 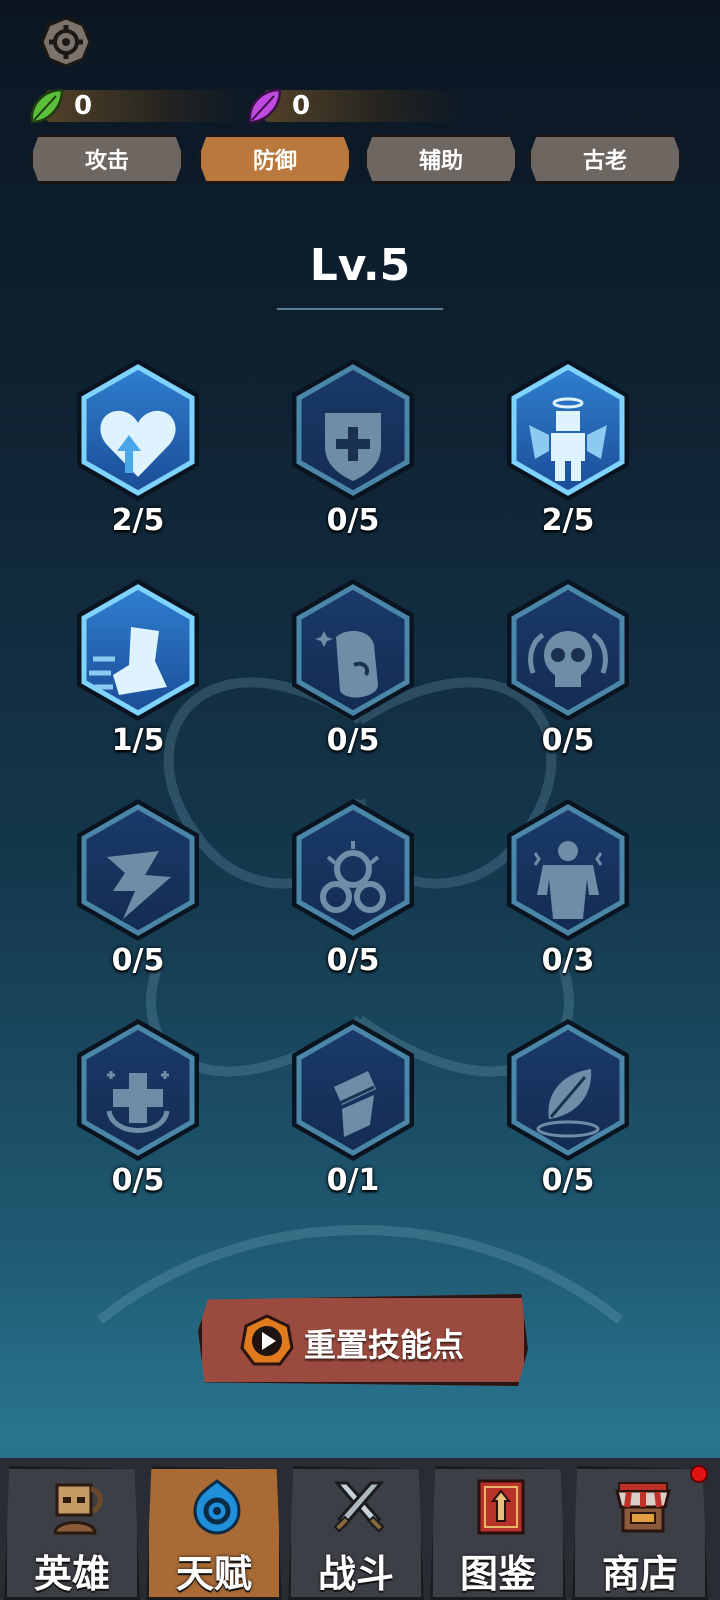 What do you see at coordinates (275, 159) in the screenshot?
I see `tab-defense: 防御` at bounding box center [275, 159].